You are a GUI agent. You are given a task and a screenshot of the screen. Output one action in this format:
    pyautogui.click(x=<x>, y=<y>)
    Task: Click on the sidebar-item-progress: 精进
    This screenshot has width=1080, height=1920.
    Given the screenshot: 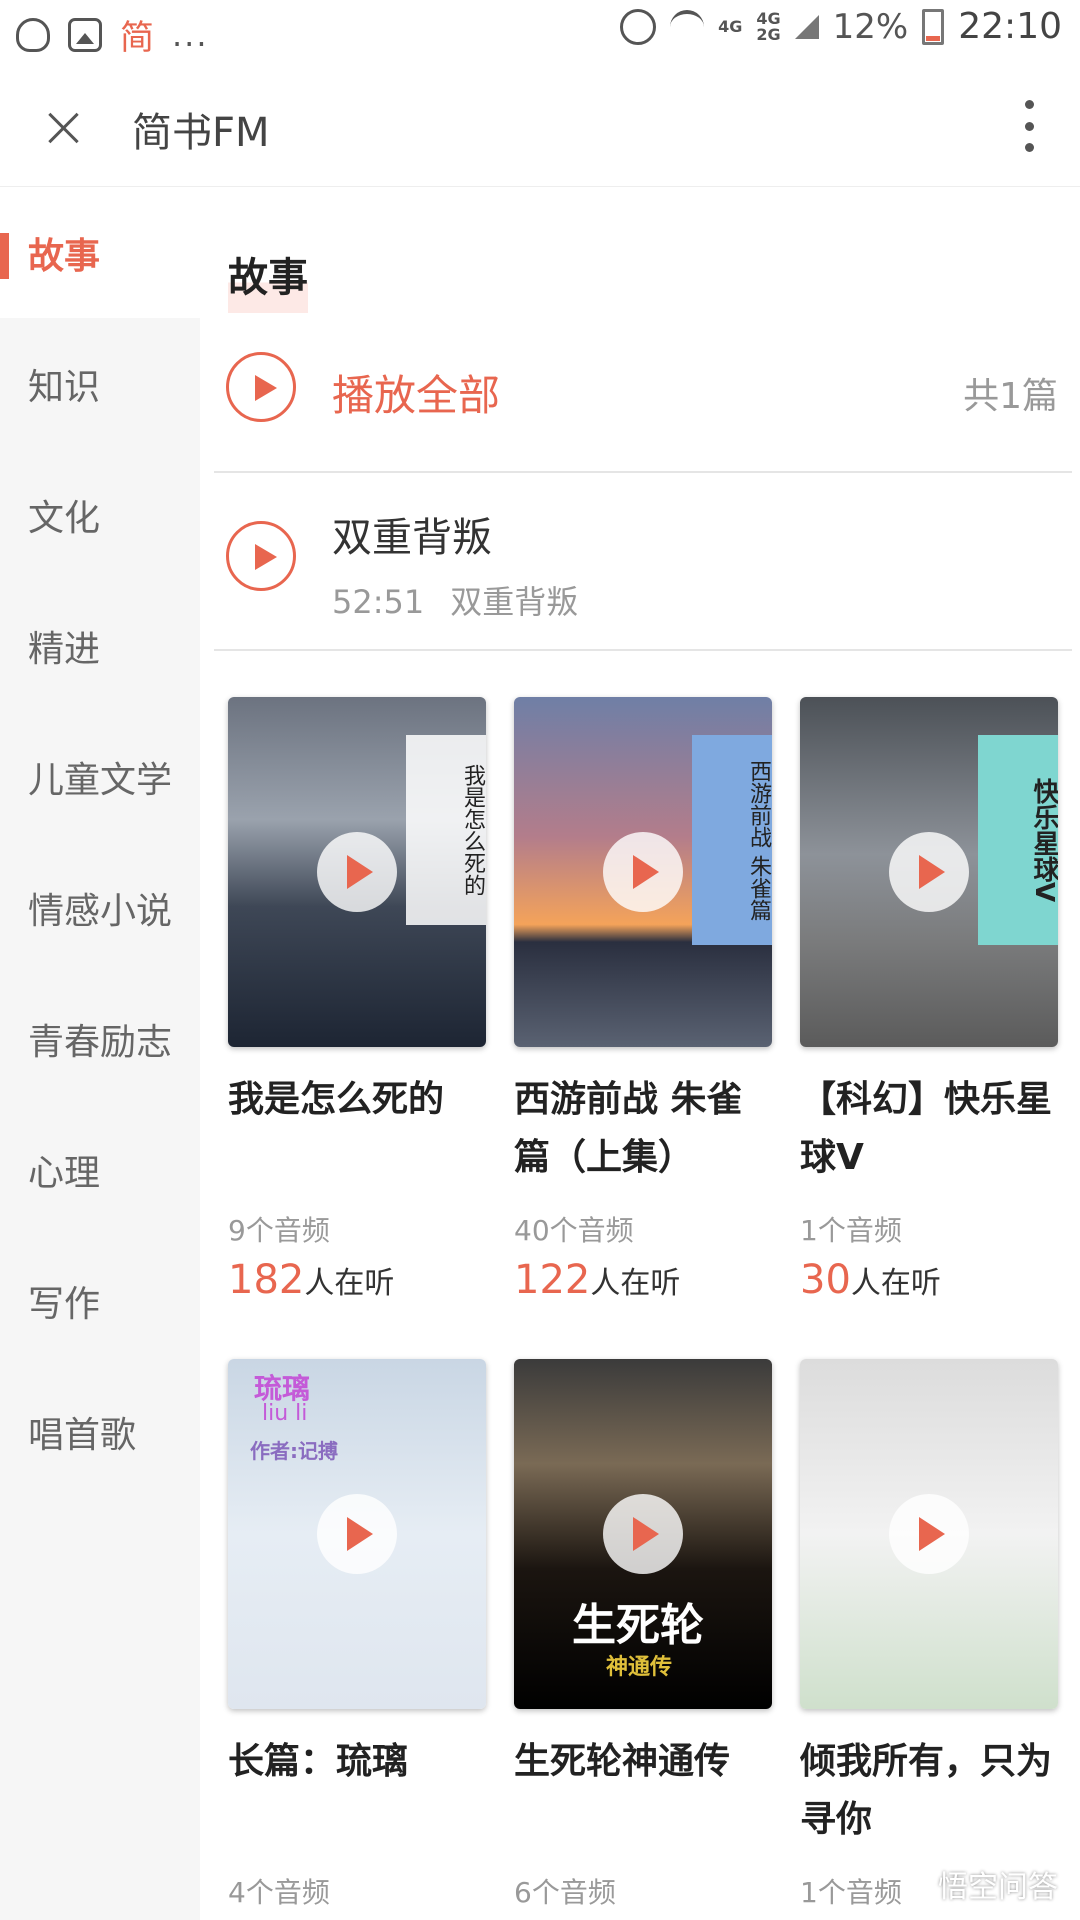 What is the action you would take?
    pyautogui.click(x=100, y=645)
    